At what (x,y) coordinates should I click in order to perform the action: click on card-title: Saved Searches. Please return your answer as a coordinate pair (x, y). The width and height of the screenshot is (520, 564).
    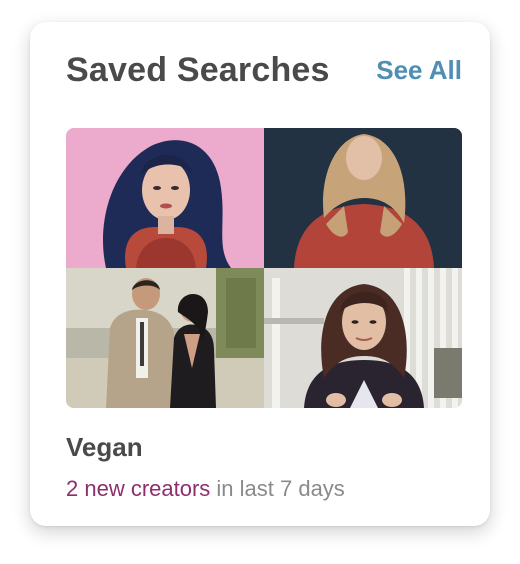
    Looking at the image, I should click on (198, 69).